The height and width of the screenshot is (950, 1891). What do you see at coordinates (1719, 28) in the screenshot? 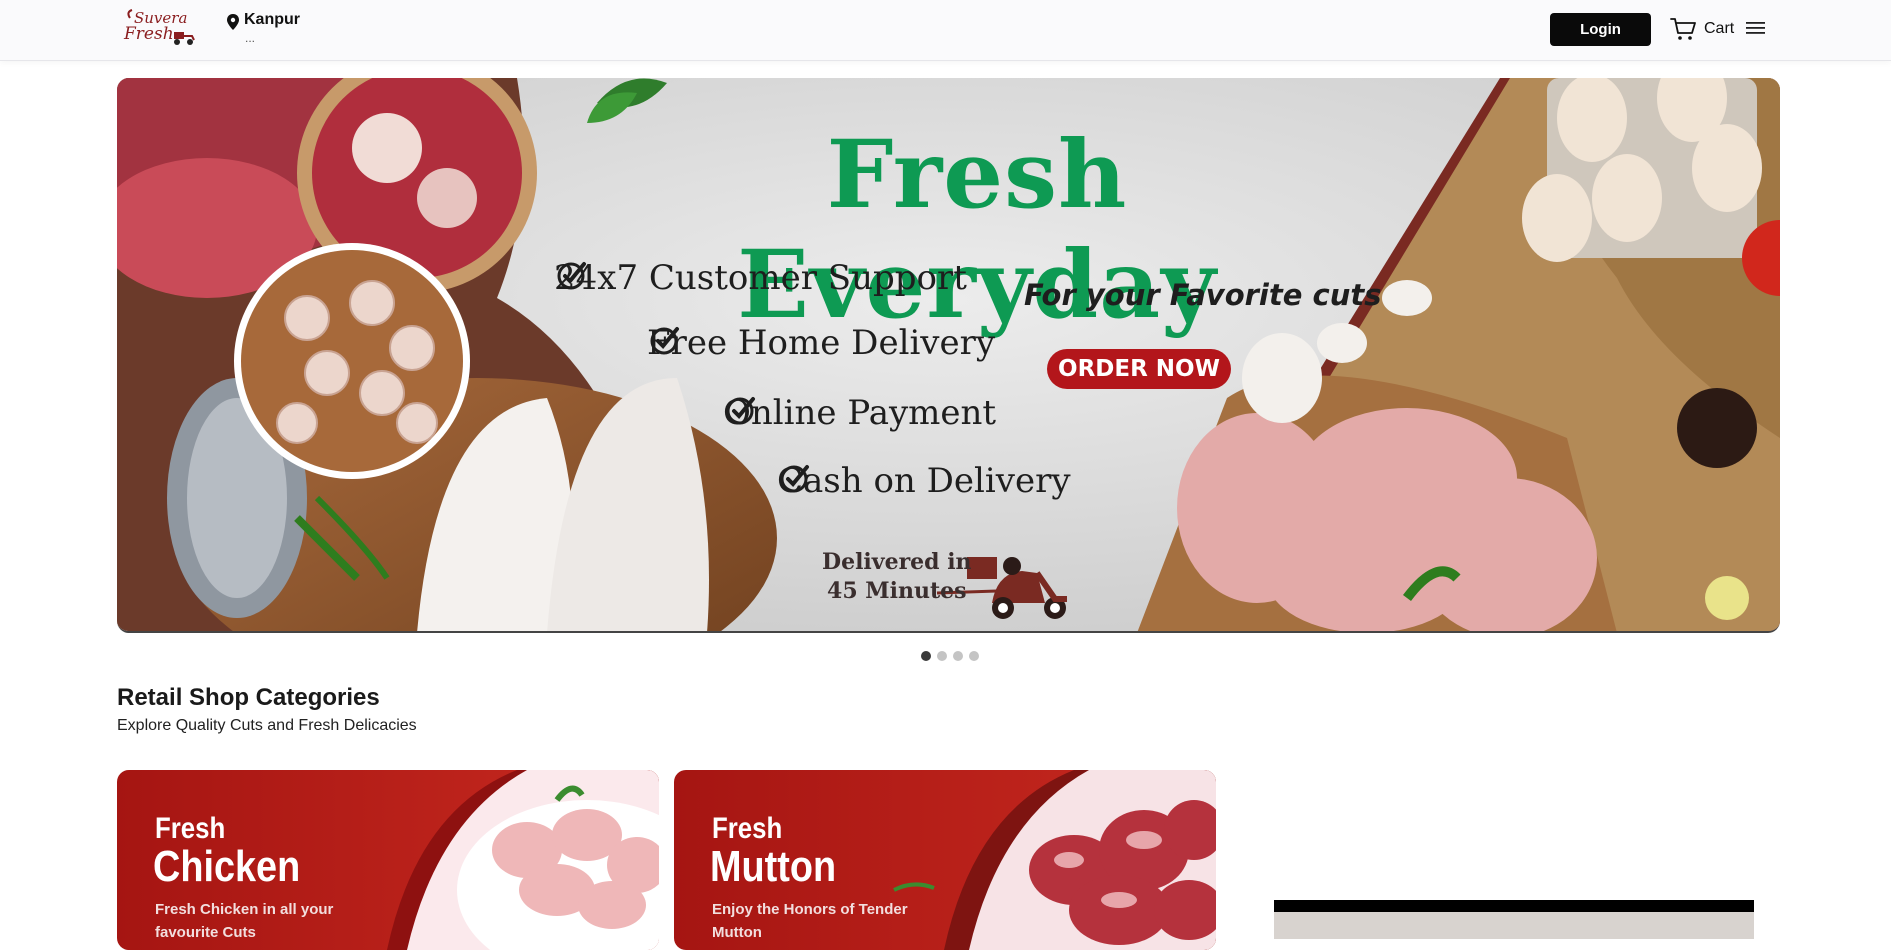
I see `cart-label: Cart` at bounding box center [1719, 28].